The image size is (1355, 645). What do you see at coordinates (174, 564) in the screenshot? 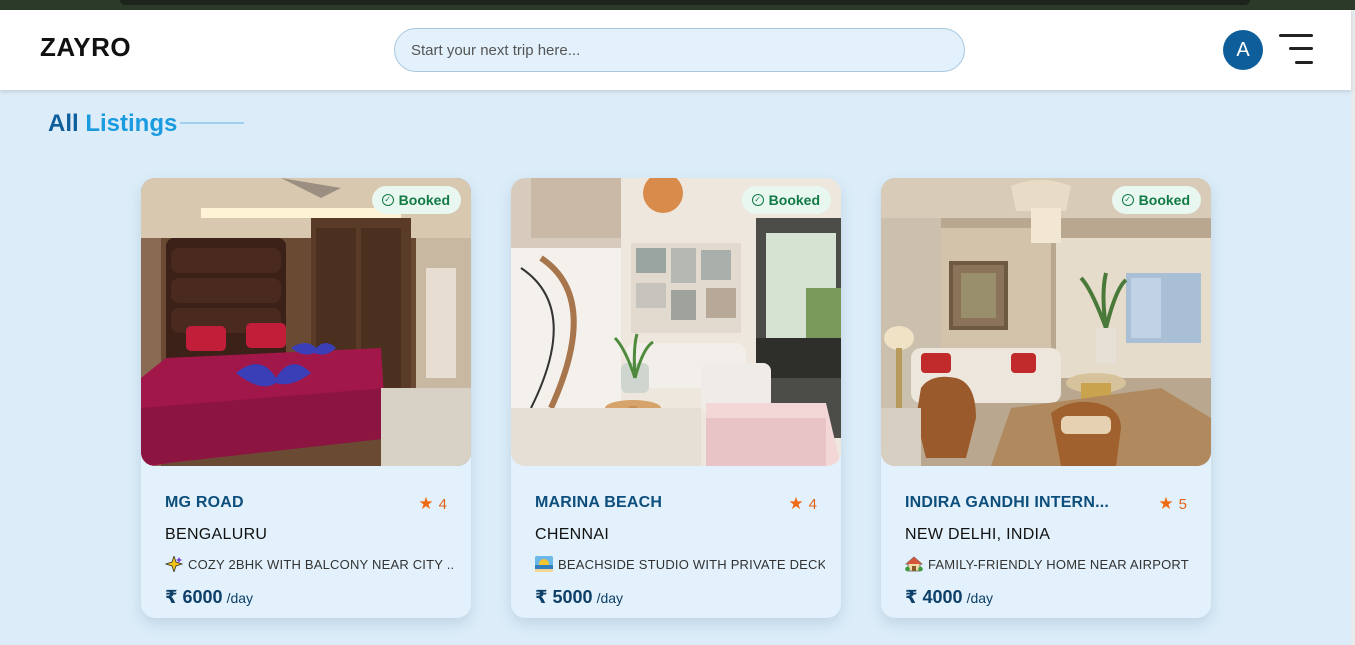
I see `sparkle-icon` at bounding box center [174, 564].